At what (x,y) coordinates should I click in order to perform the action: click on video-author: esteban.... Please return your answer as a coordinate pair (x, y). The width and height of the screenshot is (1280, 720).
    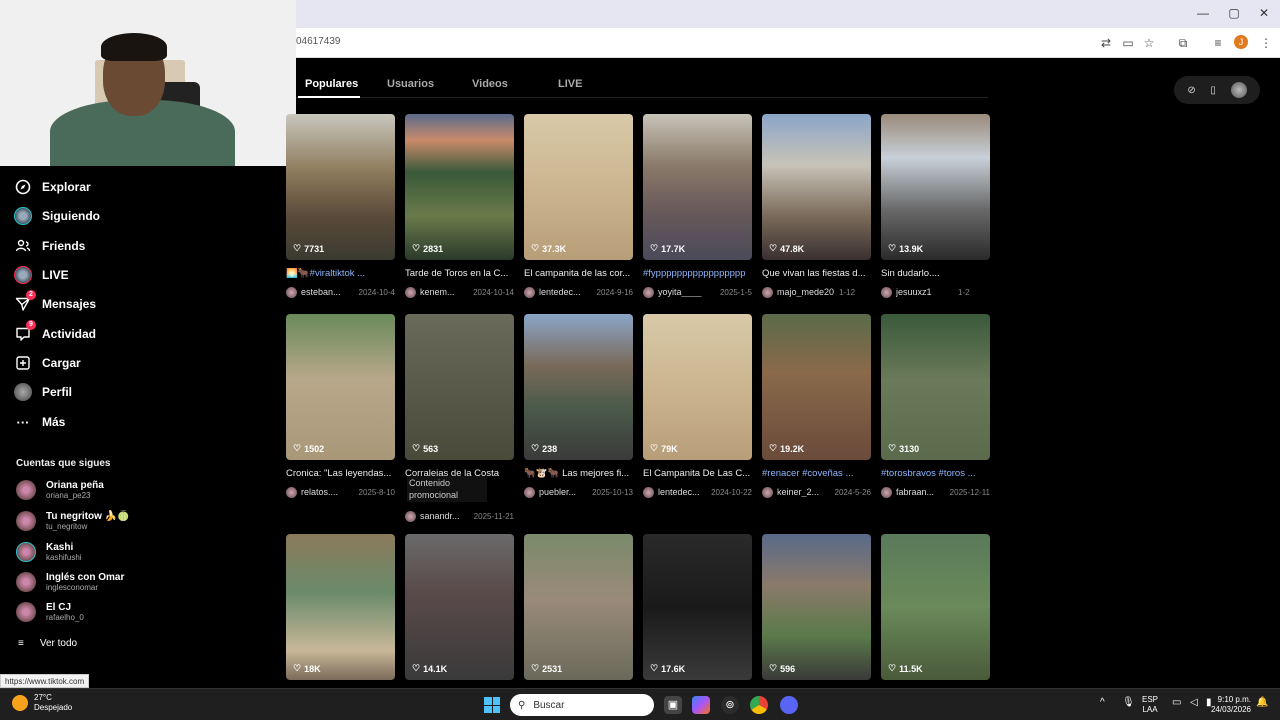
    Looking at the image, I should click on (328, 292).